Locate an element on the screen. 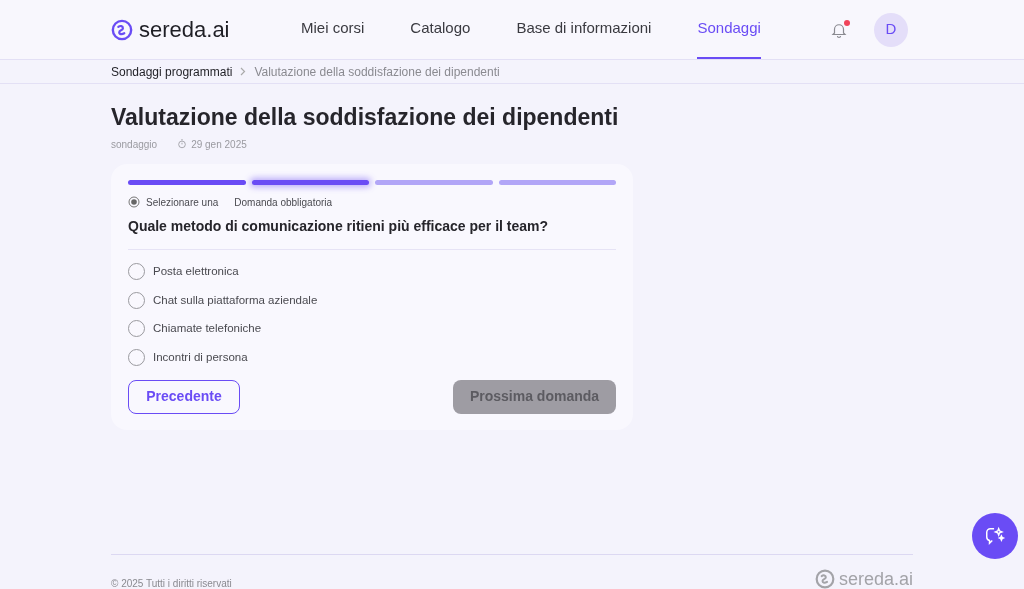 This screenshot has width=1024, height=589. previous-button: Precedente is located at coordinates (184, 396).